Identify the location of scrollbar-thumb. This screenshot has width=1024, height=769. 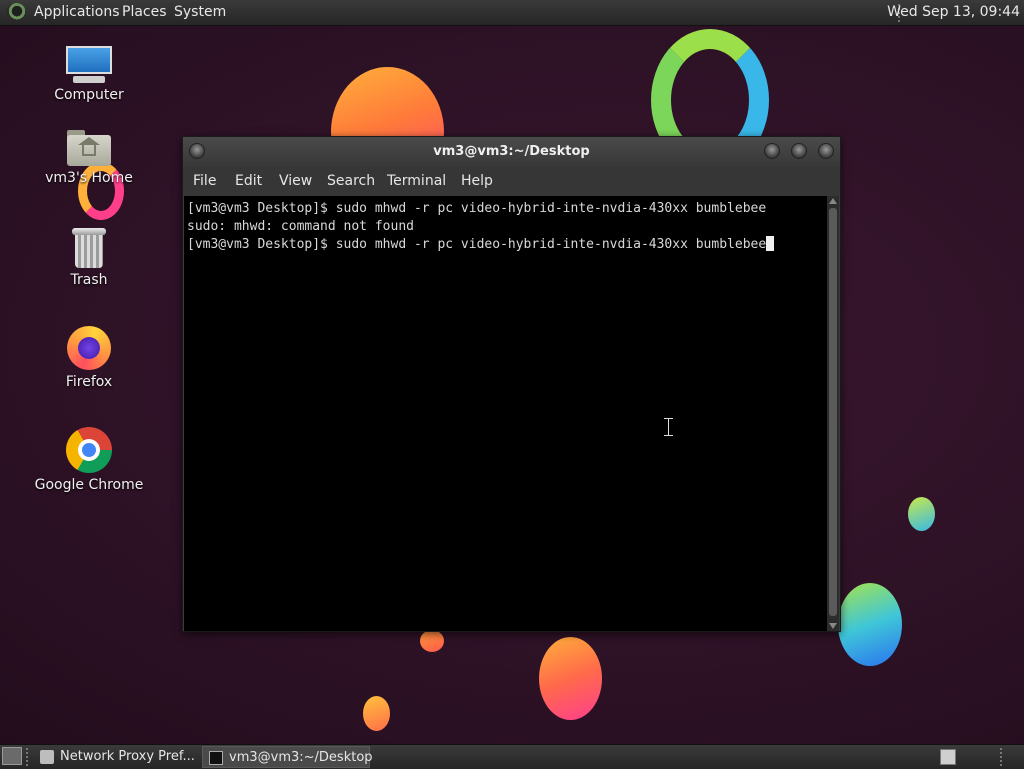
(833, 412).